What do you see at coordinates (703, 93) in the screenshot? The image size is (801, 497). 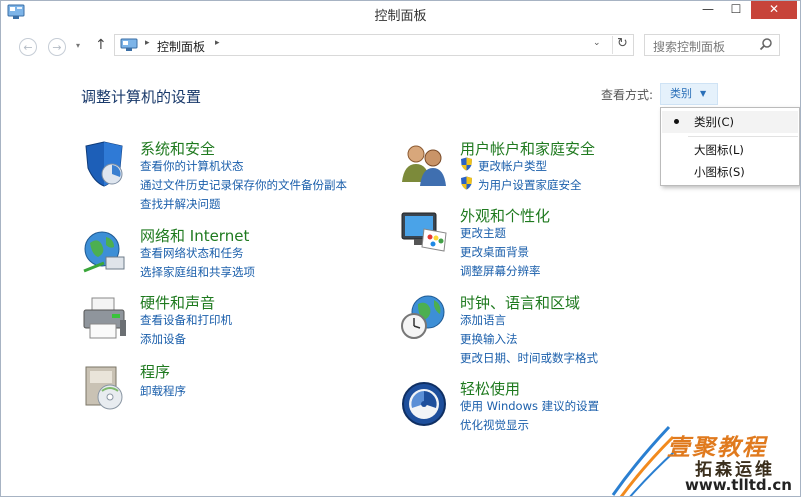 I see `chevron-down-icon: ▼` at bounding box center [703, 93].